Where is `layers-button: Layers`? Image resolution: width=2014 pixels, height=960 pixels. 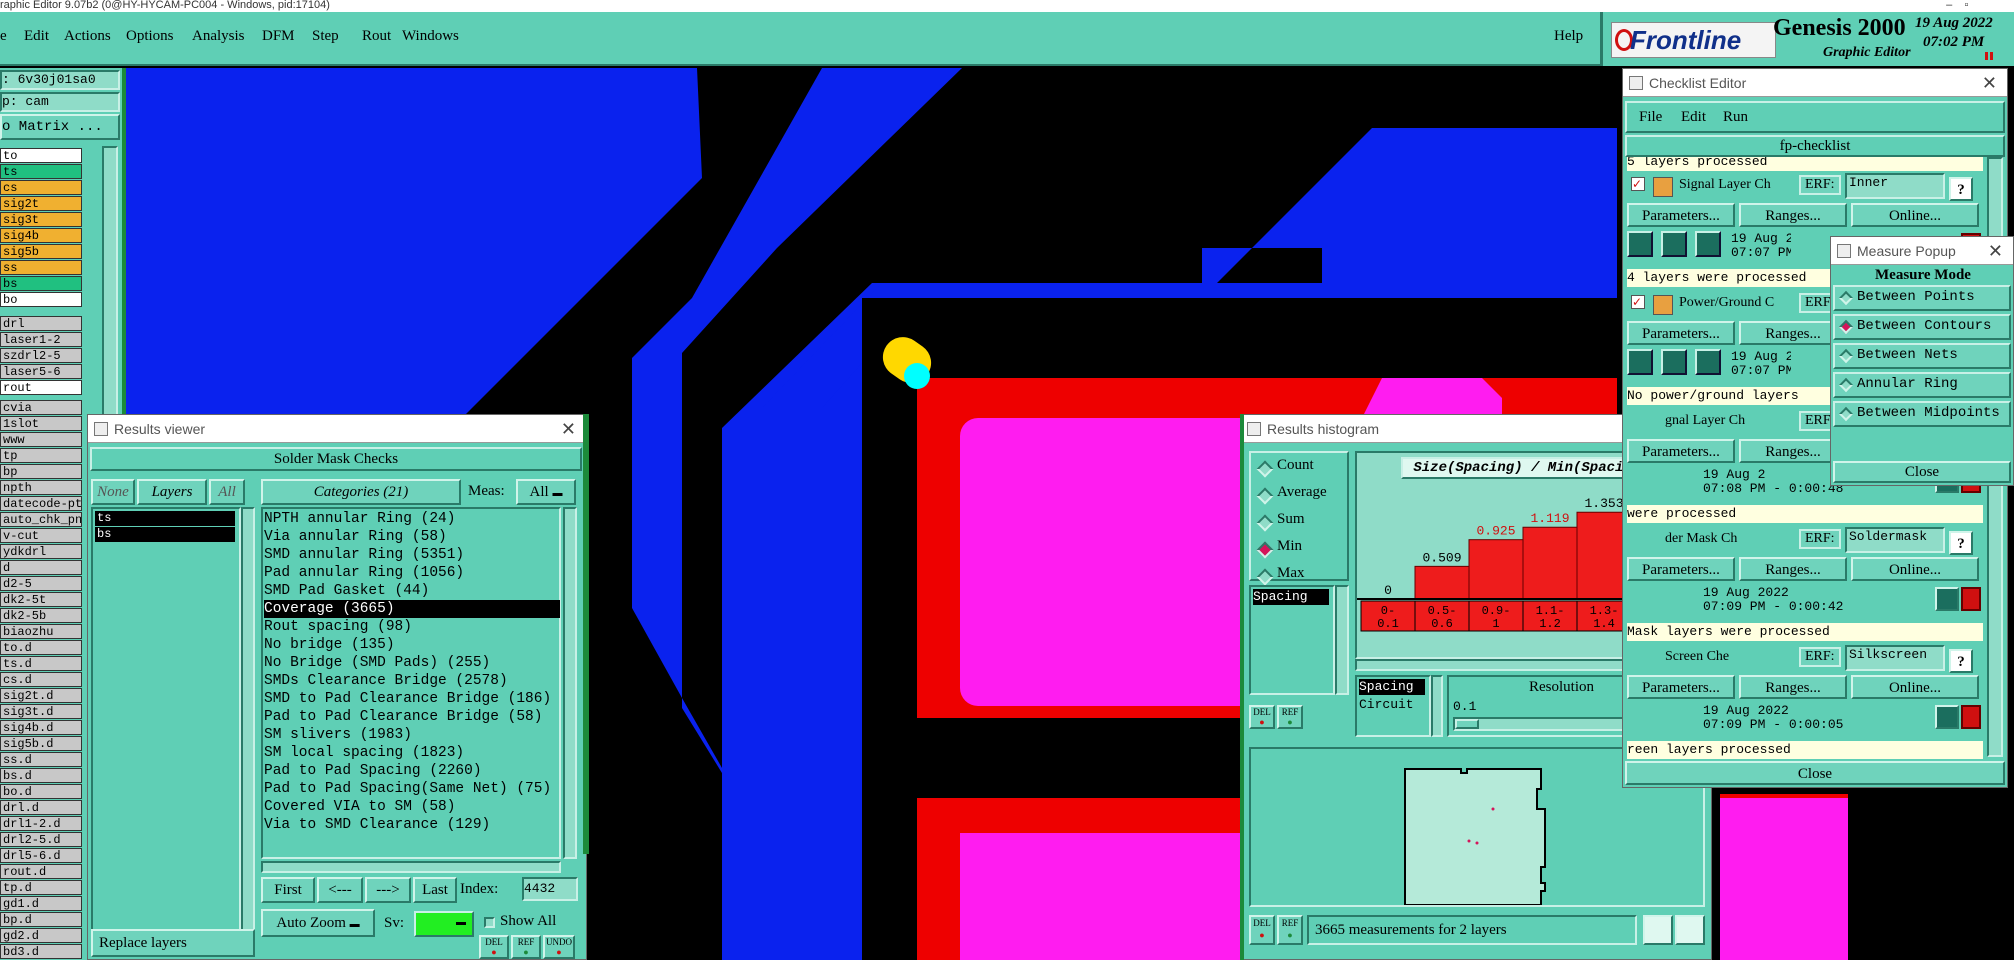 layers-button: Layers is located at coordinates (172, 492).